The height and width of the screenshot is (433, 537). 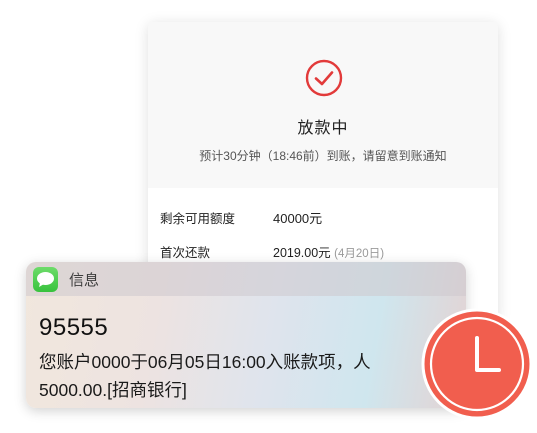 I want to click on first-repayment-label: 首次还款, so click(x=185, y=253).